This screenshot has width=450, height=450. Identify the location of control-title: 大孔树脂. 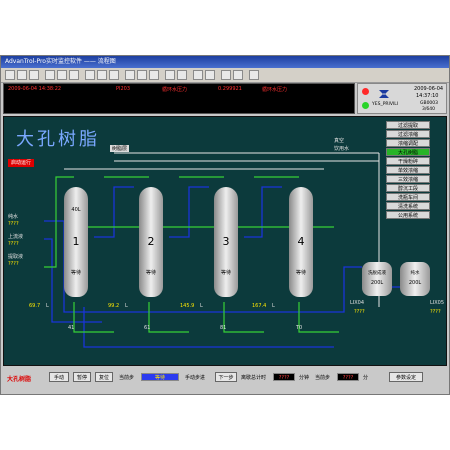
(19, 379).